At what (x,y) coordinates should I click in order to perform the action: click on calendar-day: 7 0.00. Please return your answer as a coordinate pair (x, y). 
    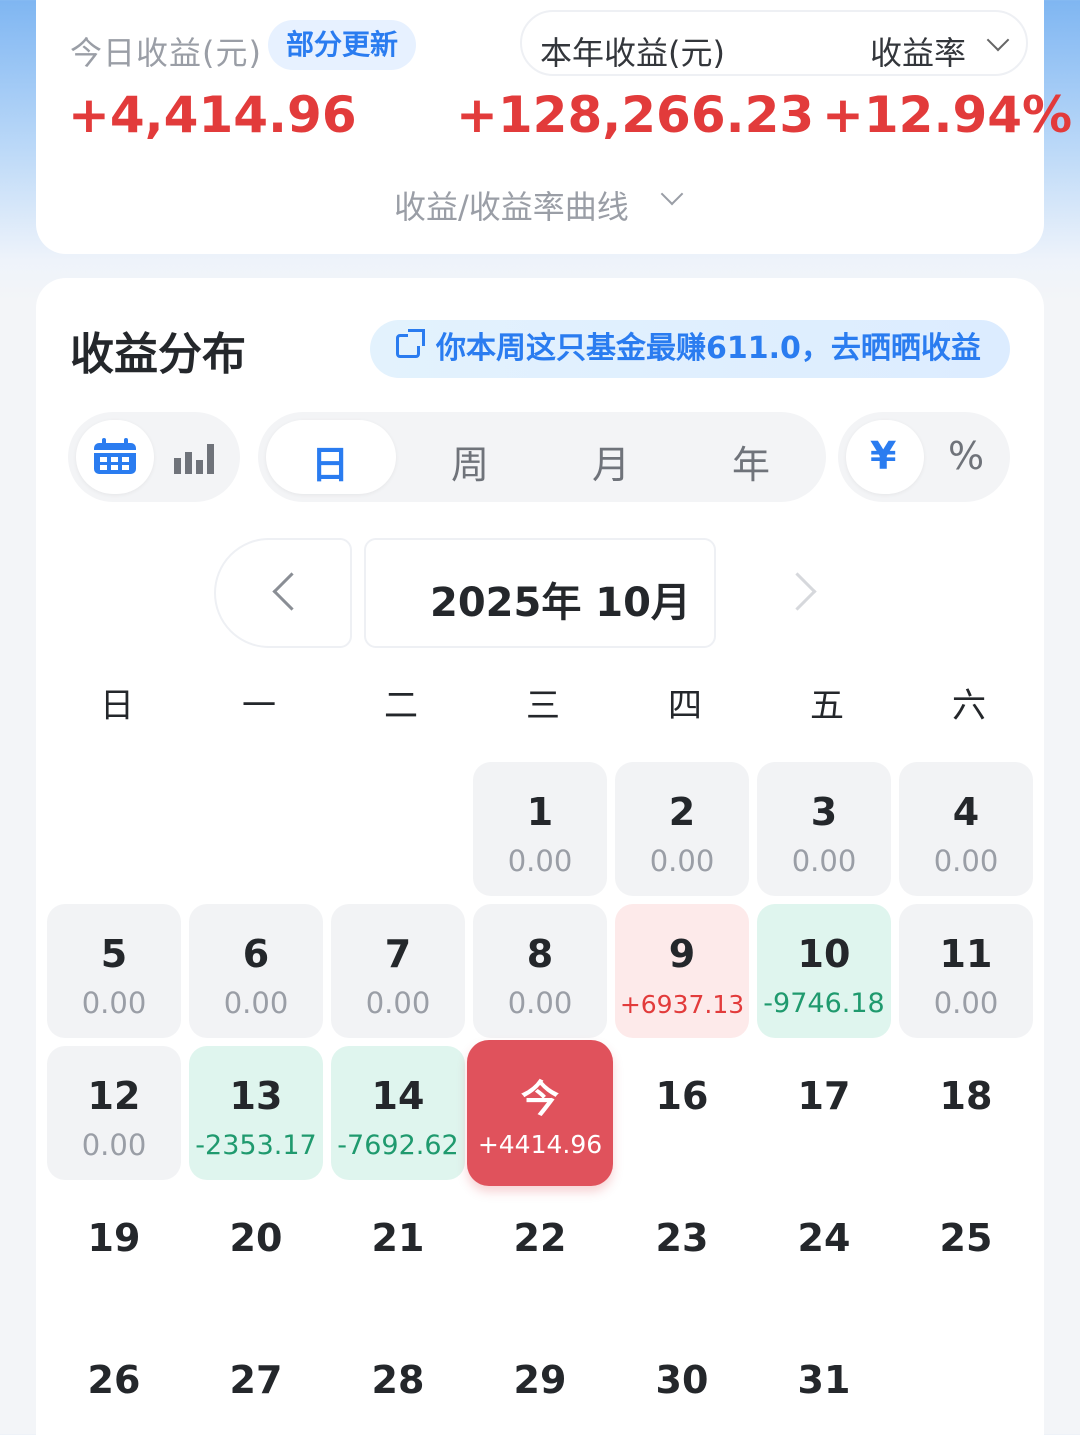
    Looking at the image, I should click on (398, 971).